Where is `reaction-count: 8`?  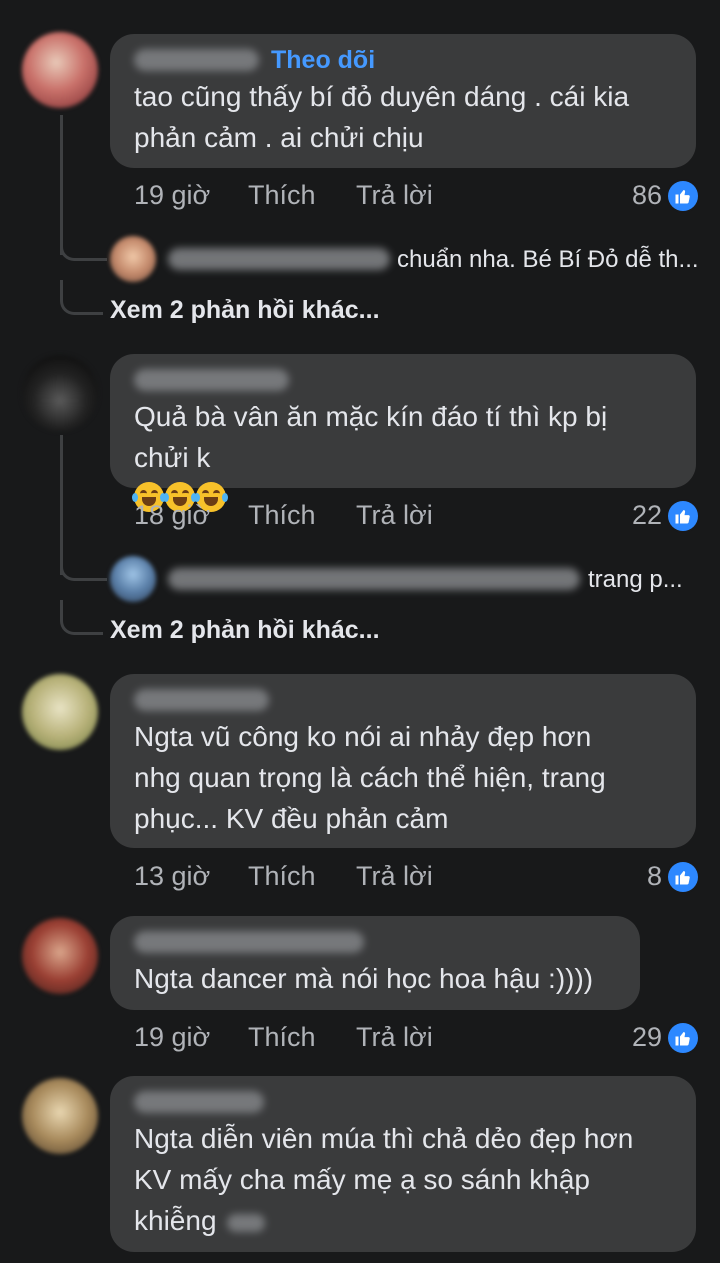
reaction-count: 8 is located at coordinates (672, 876).